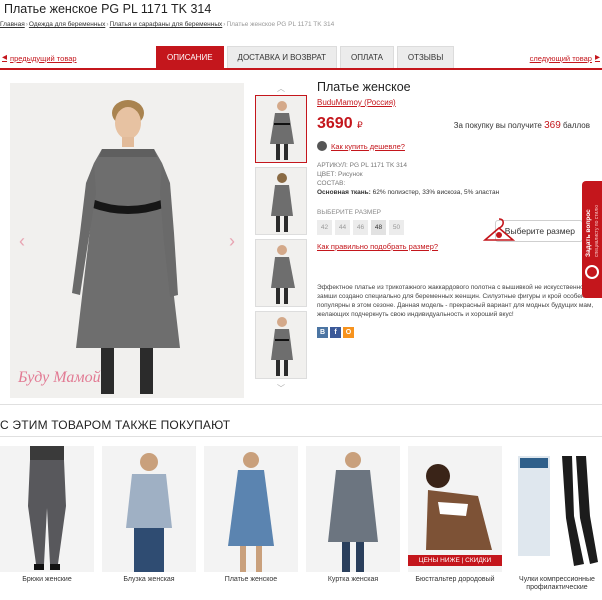  Describe the element at coordinates (560, 58) in the screenshot. I see `next-product-label: следующий товар` at that location.